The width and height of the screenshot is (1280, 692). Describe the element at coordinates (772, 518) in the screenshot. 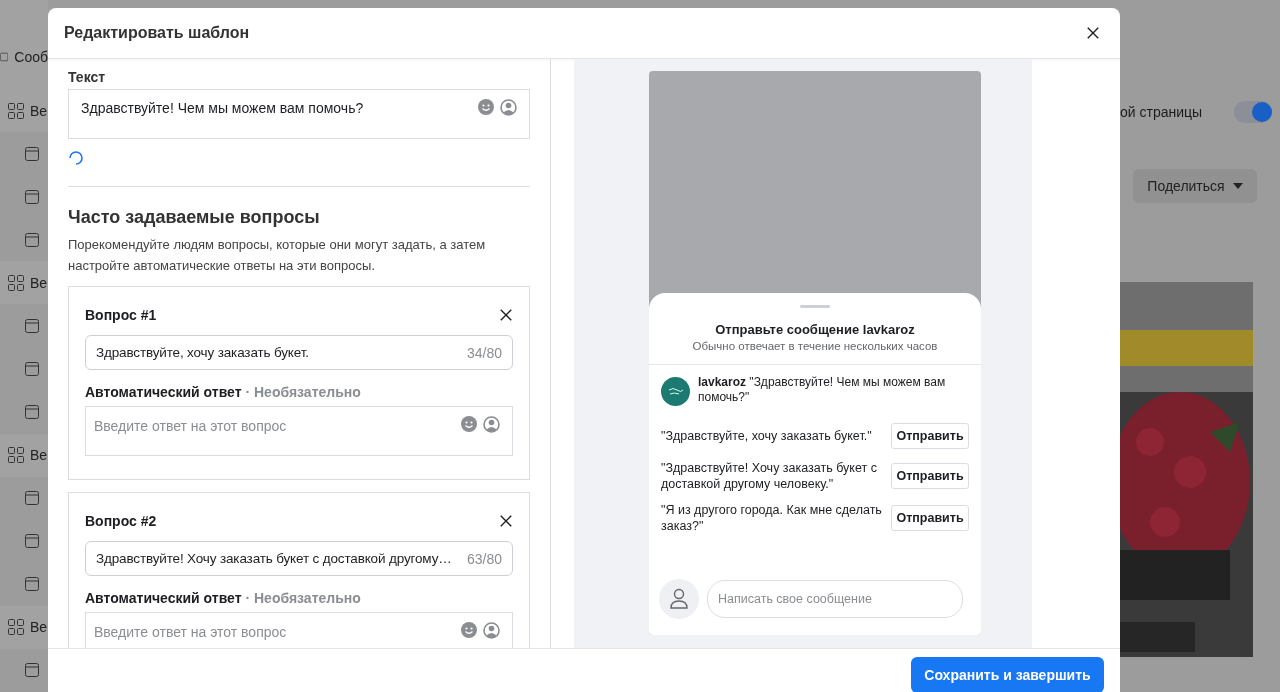

I see `suggested-question: "Я из другого города. Как мне сделать заказ?"` at that location.